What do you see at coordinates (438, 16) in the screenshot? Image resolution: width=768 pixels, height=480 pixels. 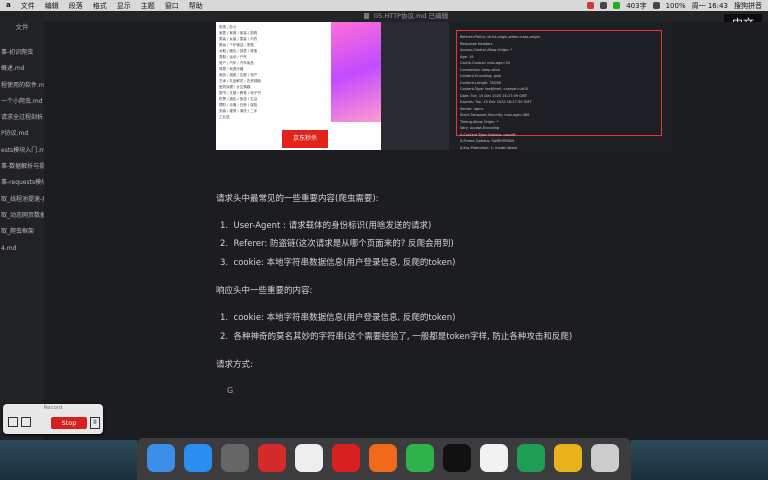 I see `document-status: 已编辑` at bounding box center [438, 16].